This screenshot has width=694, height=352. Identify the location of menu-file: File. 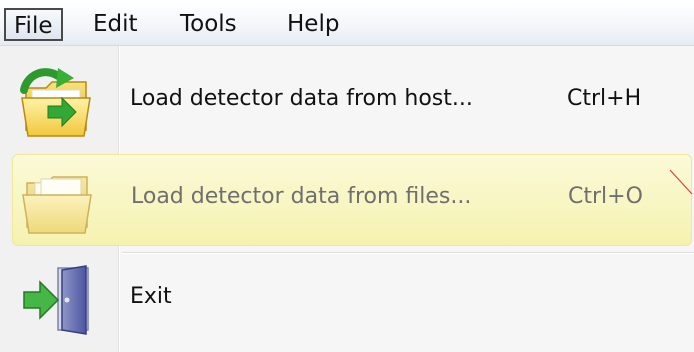
(33, 24).